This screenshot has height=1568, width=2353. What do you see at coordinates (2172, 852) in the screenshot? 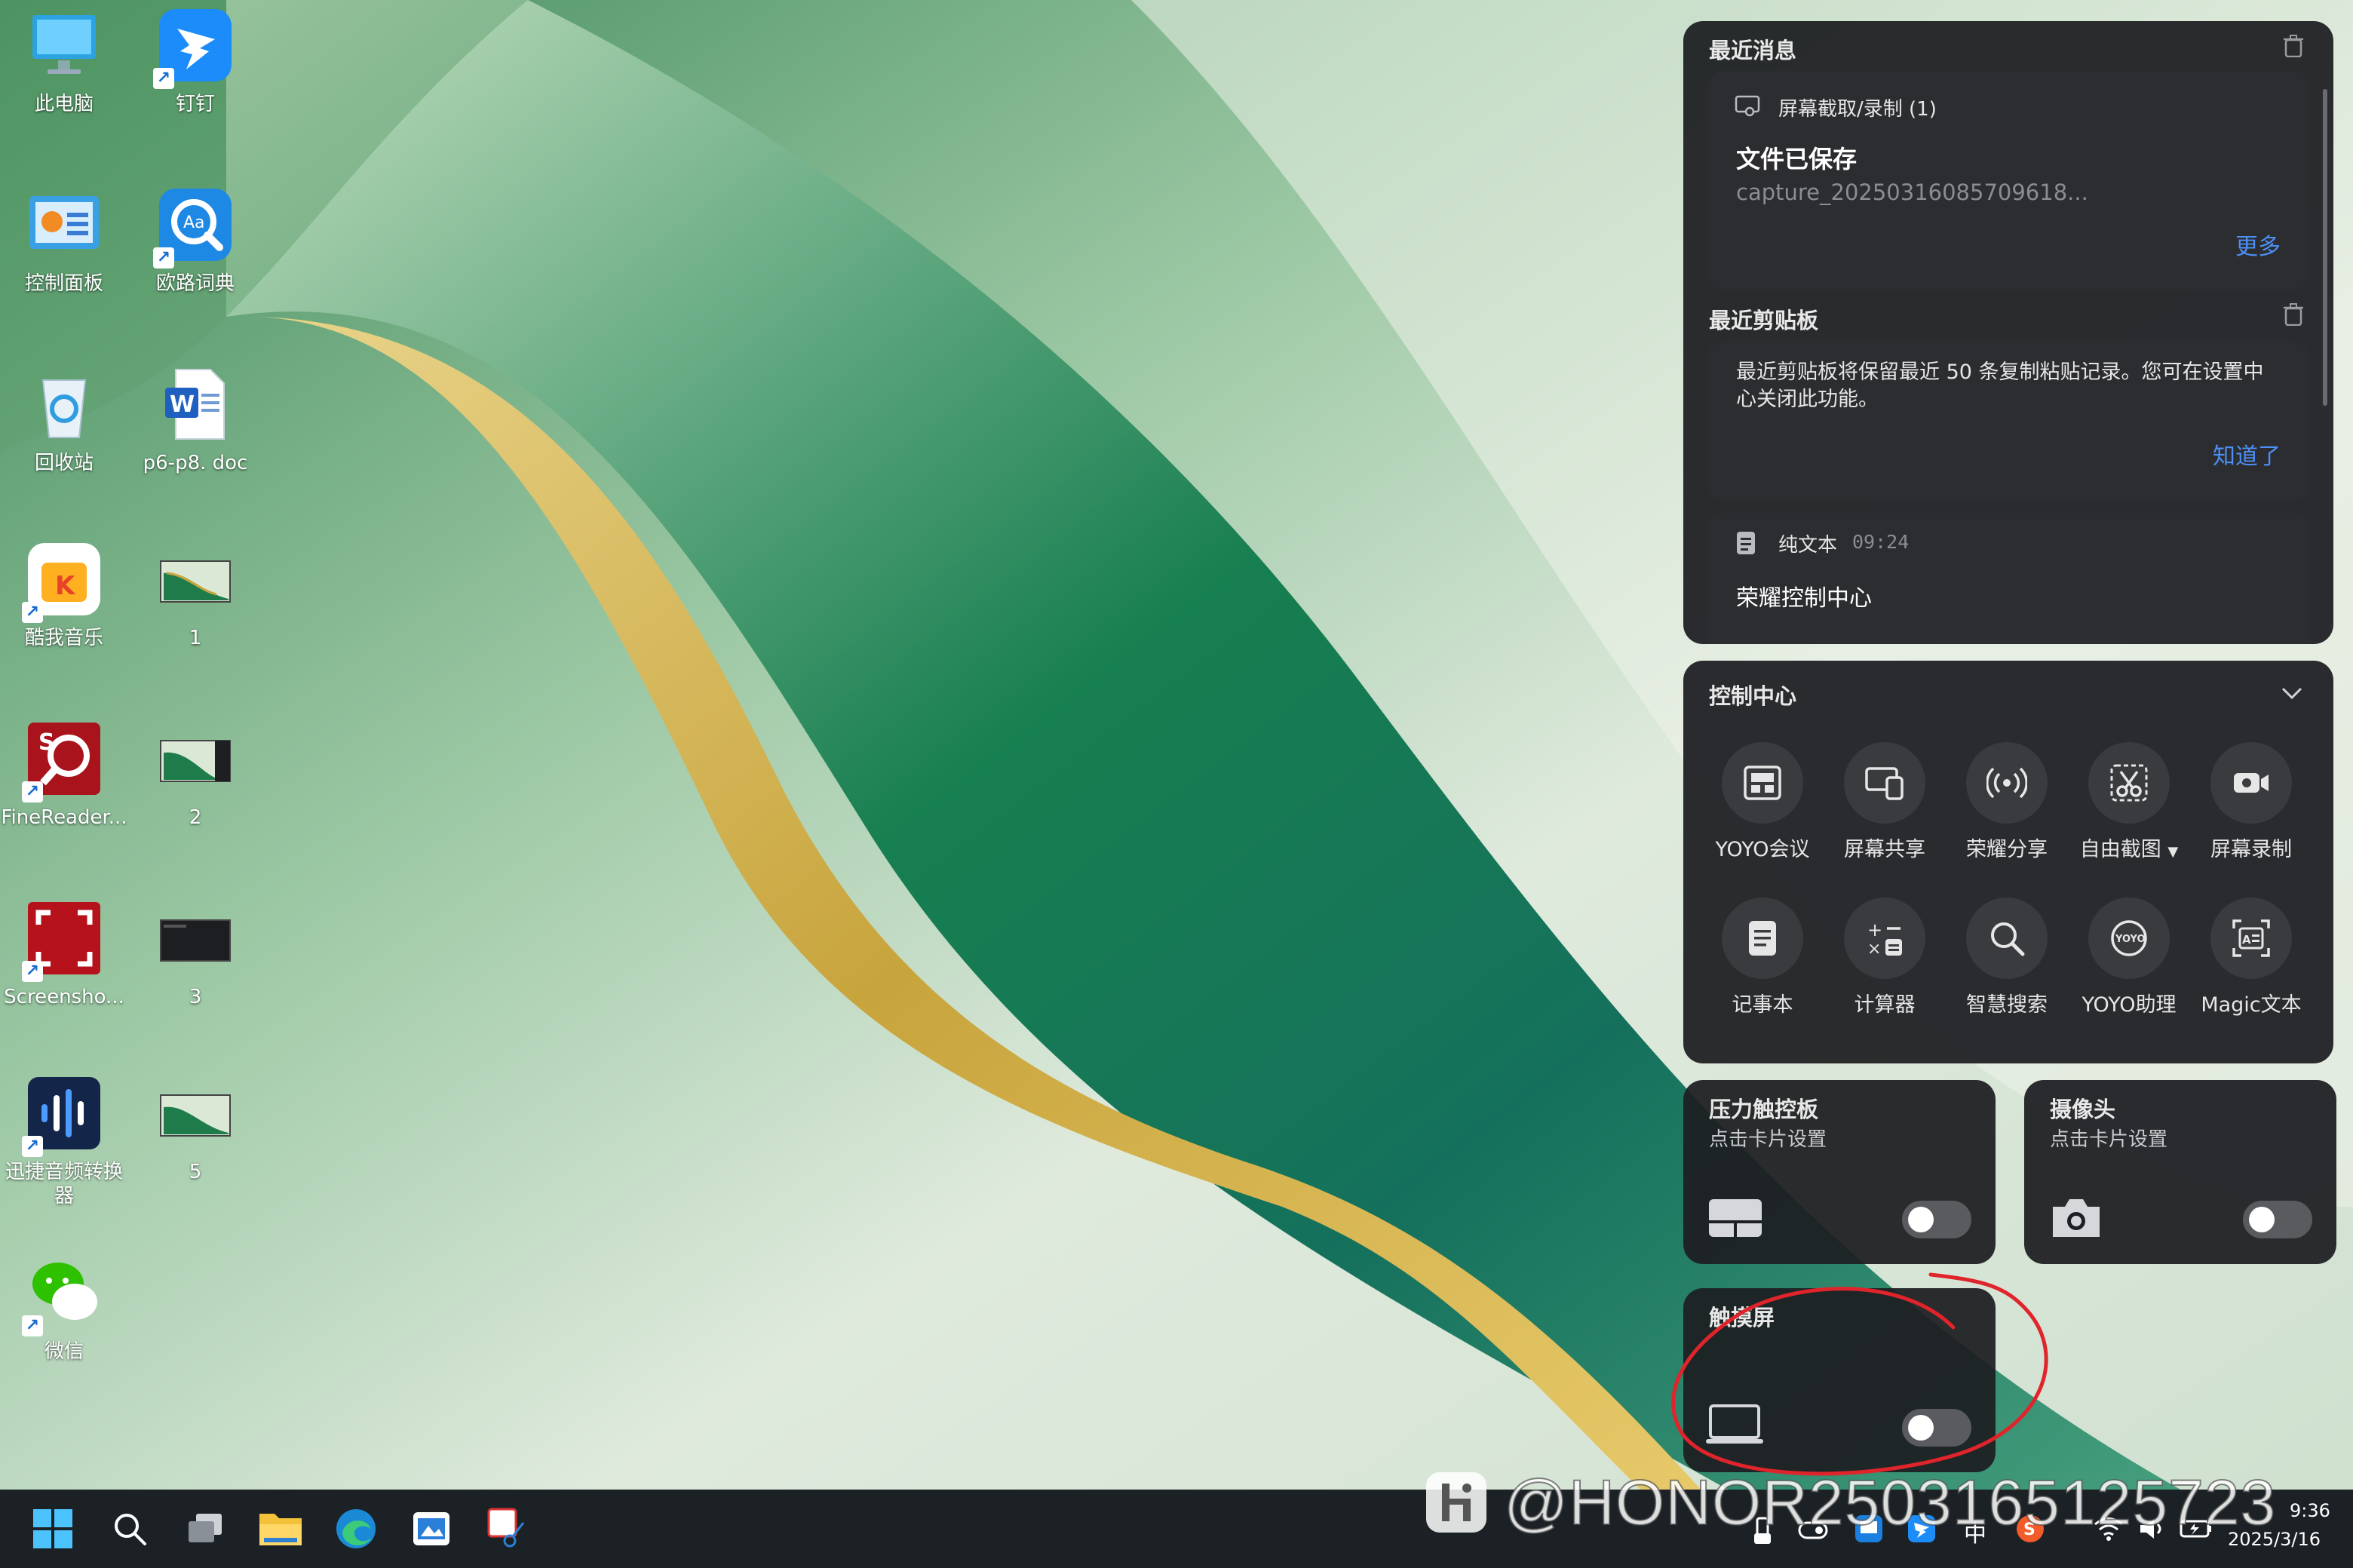
I see `dropdown-caret-icon: ▼` at bounding box center [2172, 852].